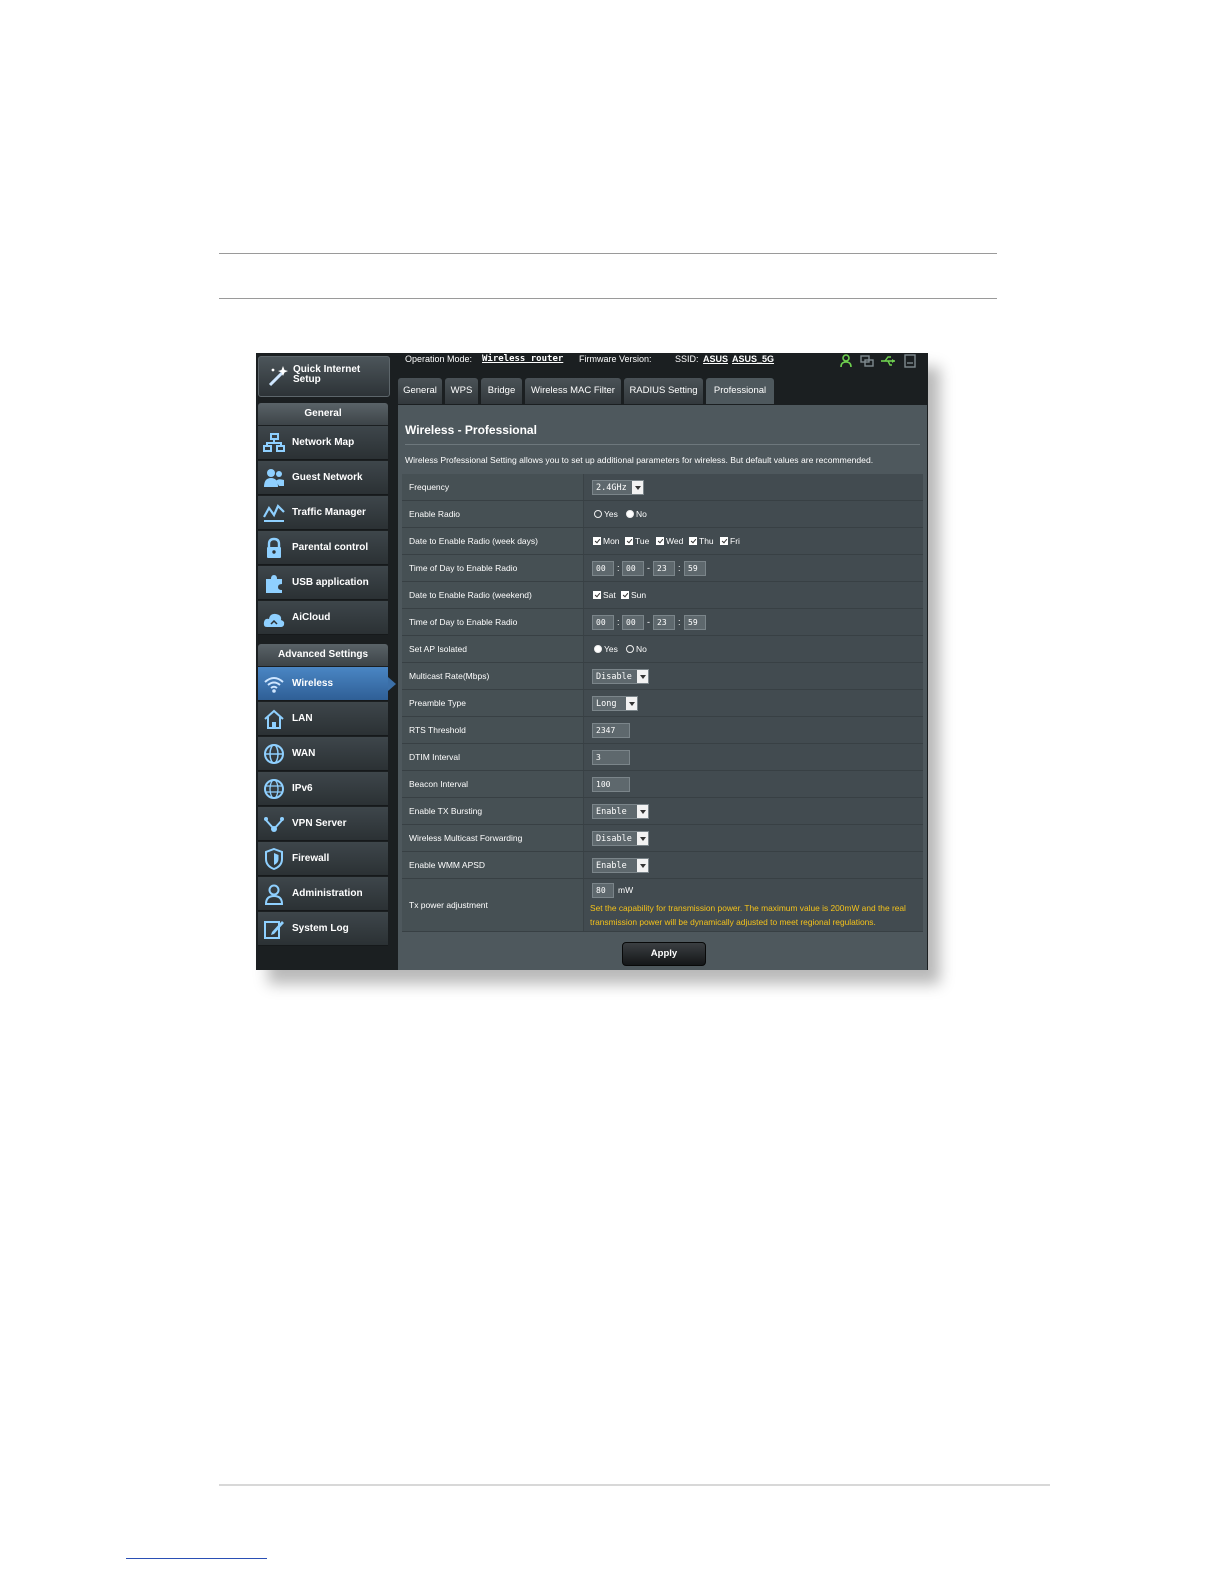 The image size is (1224, 1584). What do you see at coordinates (319, 823) in the screenshot?
I see `sidebar-item-label: VPN Server` at bounding box center [319, 823].